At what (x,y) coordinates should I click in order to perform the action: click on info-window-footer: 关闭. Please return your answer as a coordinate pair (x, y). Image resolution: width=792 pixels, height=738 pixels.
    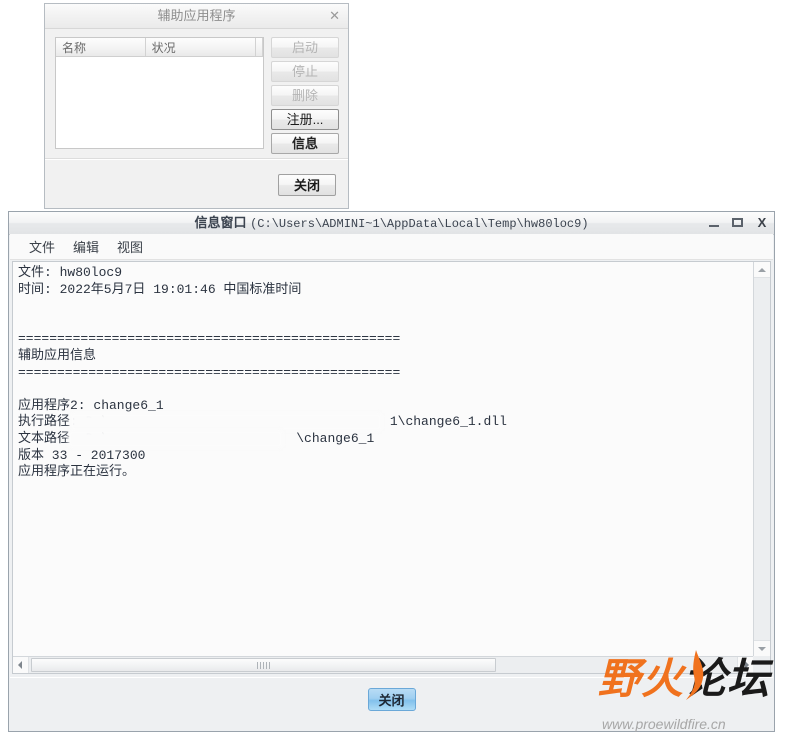
    Looking at the image, I should click on (391, 703).